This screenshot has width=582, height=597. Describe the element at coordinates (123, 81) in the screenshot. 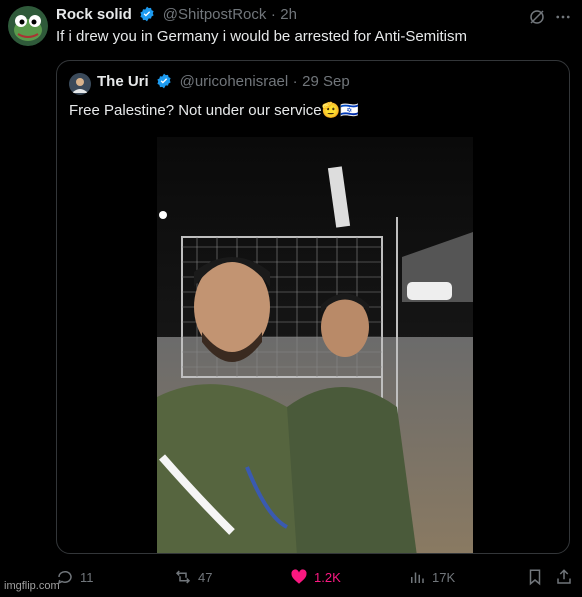

I see `quoted-author-name: The Uri` at that location.